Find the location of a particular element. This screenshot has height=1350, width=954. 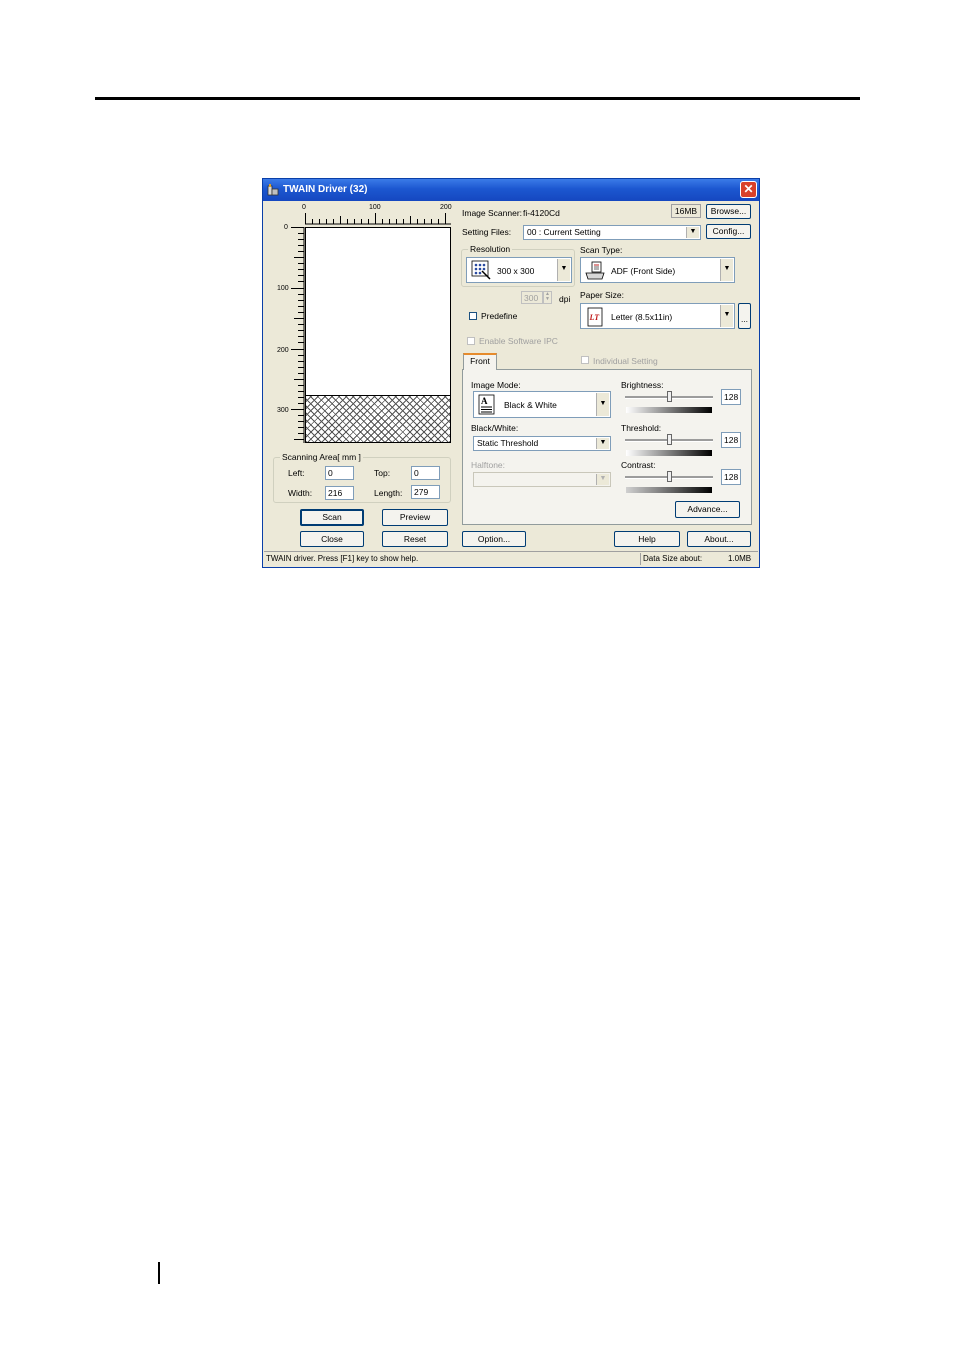

status-data-size-value: 1.0MB is located at coordinates (740, 558).